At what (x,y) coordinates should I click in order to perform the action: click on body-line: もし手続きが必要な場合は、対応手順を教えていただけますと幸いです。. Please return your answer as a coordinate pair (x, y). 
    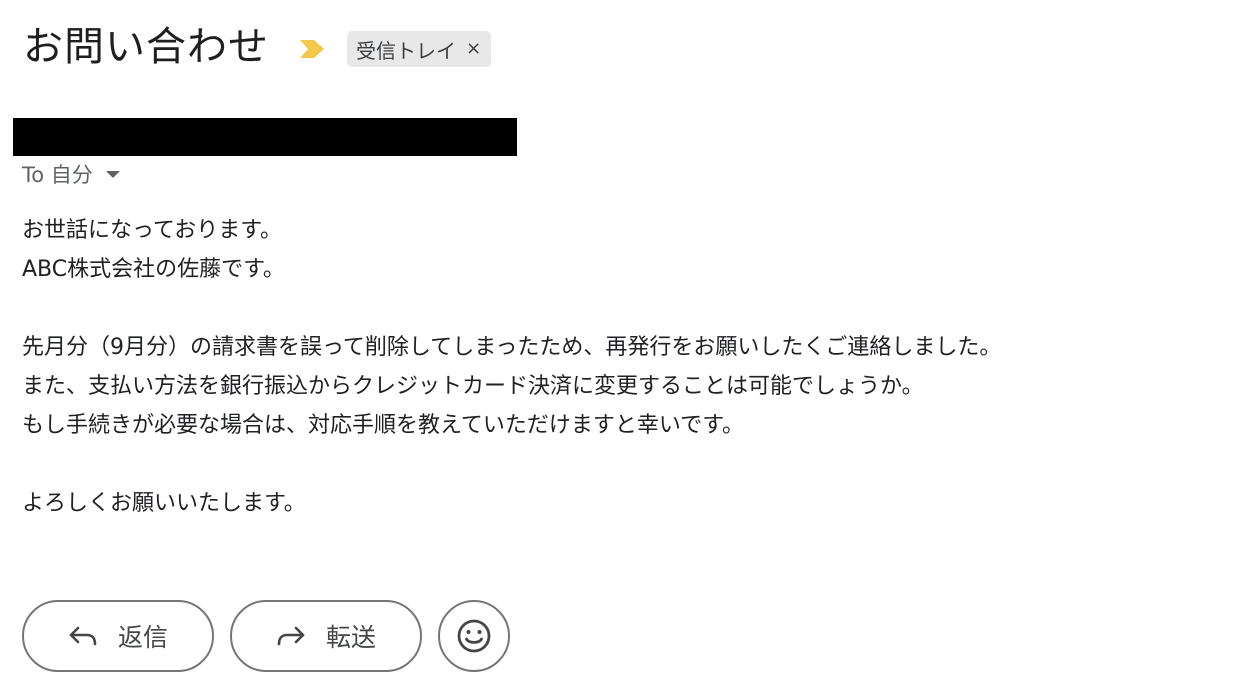
    Looking at the image, I should click on (383, 425).